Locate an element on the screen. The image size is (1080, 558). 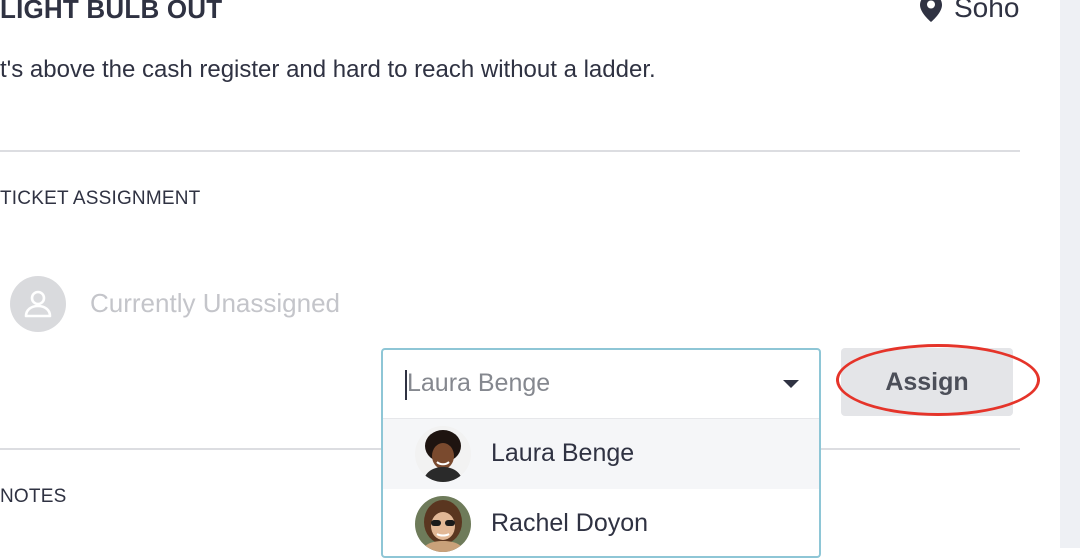
ticket-assignment-heading: TICKET ASSIGNMENT is located at coordinates (100, 198).